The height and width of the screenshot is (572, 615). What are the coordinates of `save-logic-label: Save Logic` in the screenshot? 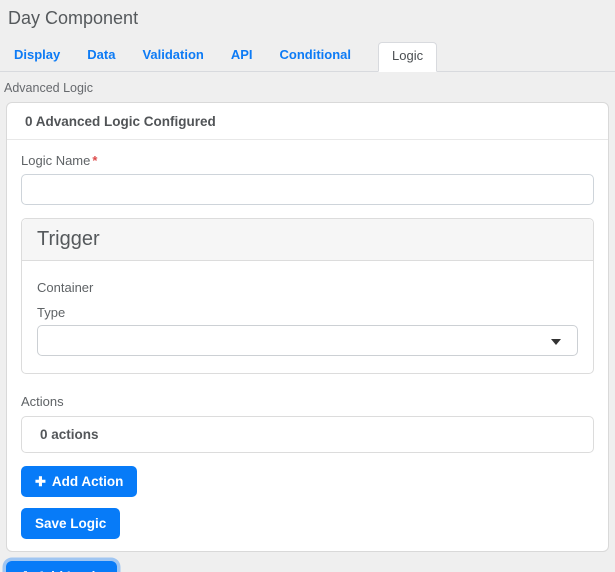 It's located at (71, 523).